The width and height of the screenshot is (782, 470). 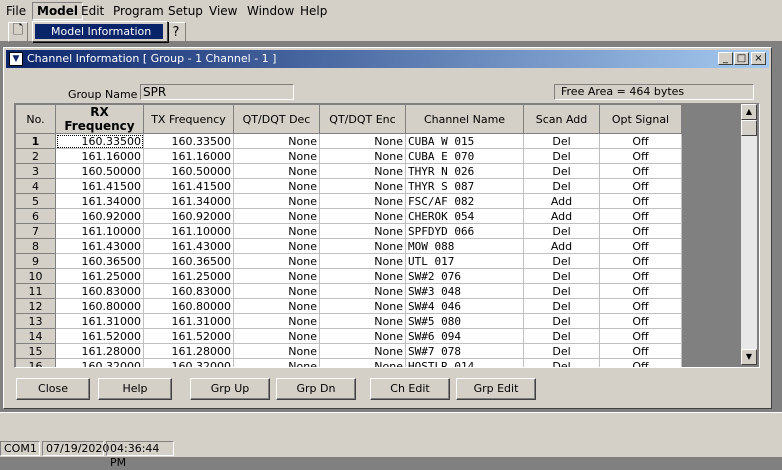 I want to click on table-row: 8 161.43000 161.43000 None None MOW 088 Add Off, so click(x=348, y=246).